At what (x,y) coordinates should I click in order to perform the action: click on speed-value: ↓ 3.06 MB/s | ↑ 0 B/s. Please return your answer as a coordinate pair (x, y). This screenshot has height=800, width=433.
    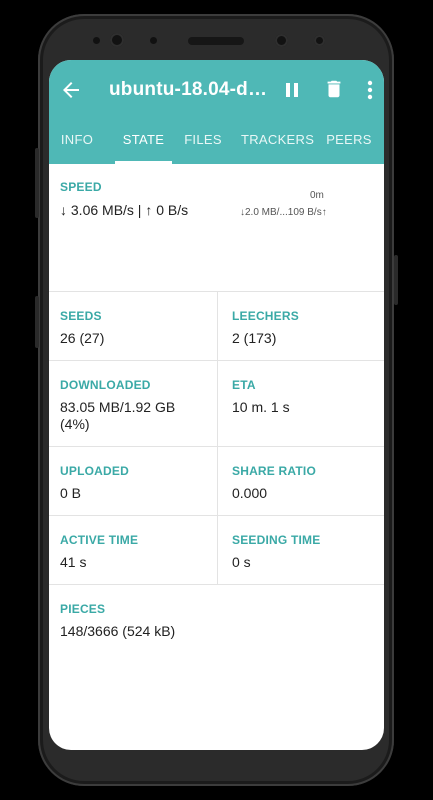
    Looking at the image, I should click on (124, 210).